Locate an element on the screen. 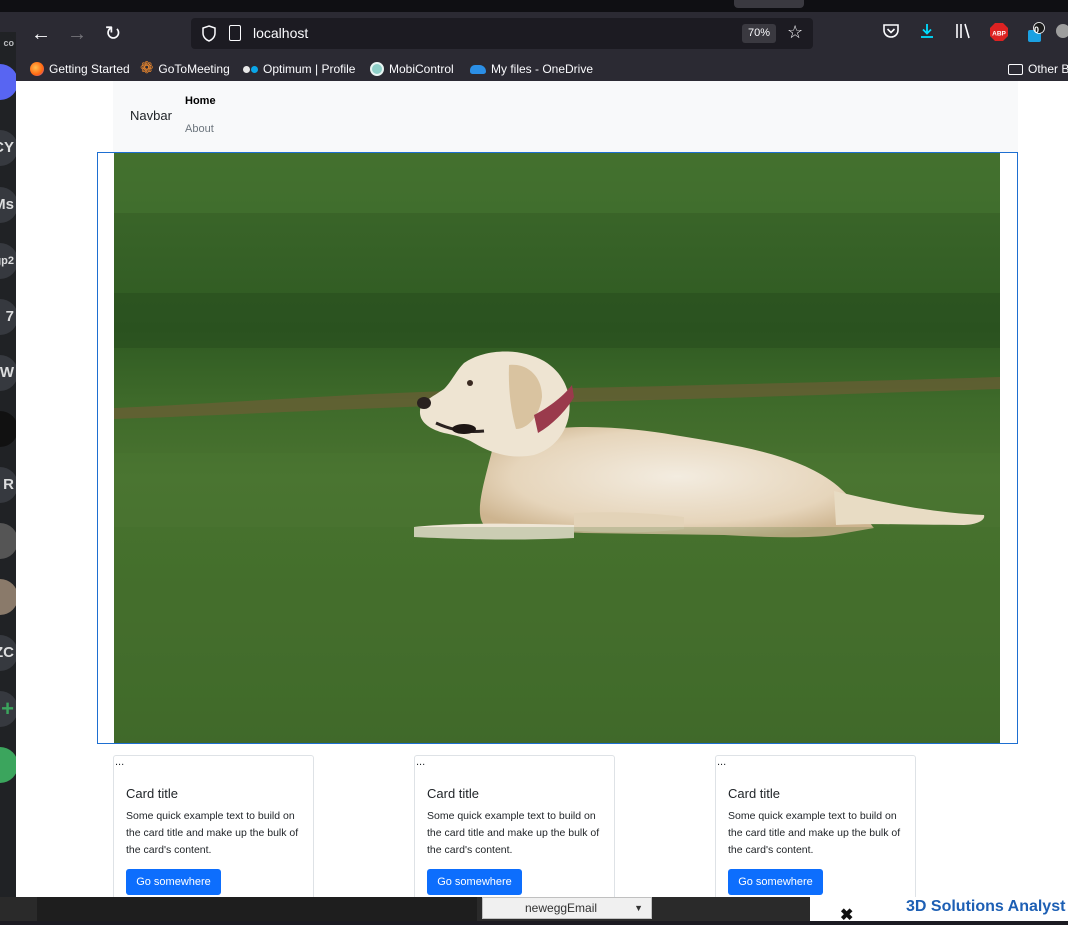 The image size is (1068, 925). abp-label: ABP is located at coordinates (999, 34).